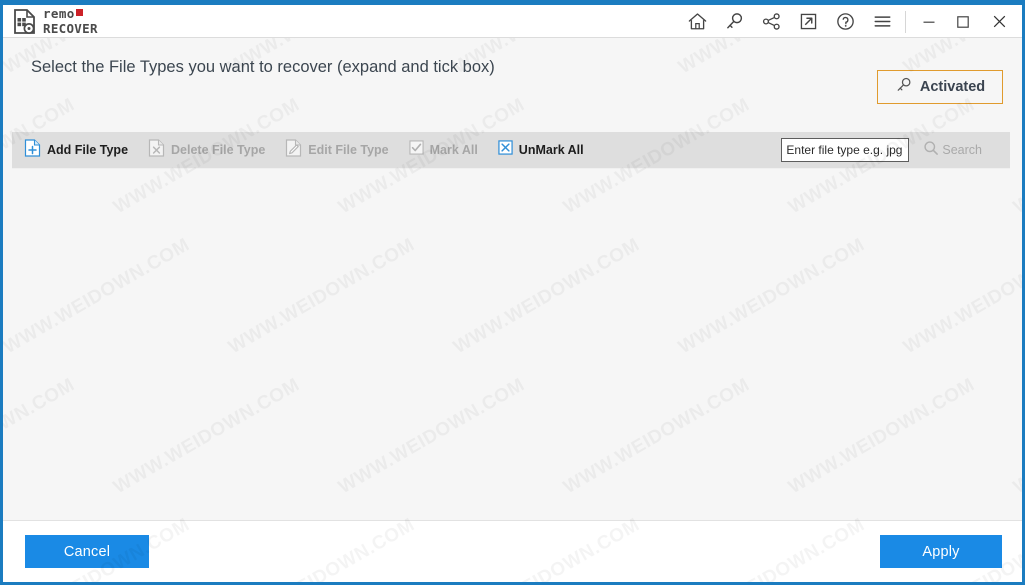  What do you see at coordinates (551, 150) in the screenshot?
I see `unmark-all-label: UnMark All` at bounding box center [551, 150].